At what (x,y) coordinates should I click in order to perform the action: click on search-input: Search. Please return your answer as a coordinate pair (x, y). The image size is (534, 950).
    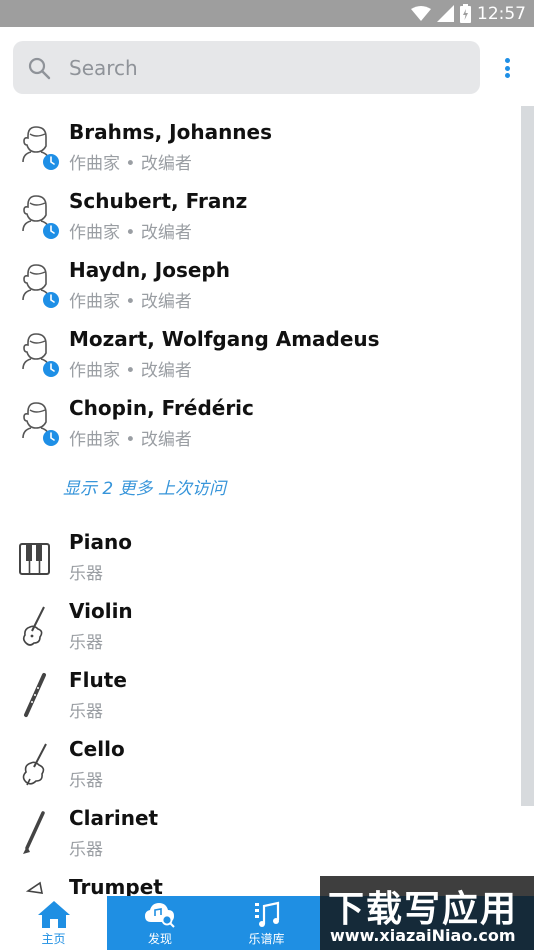
    Looking at the image, I should click on (246, 67).